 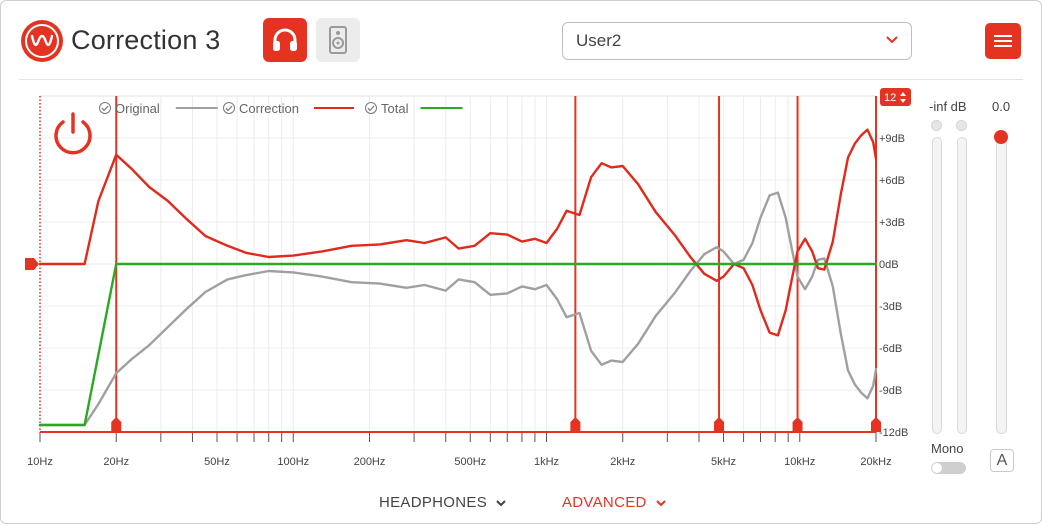 I want to click on headphones-tab: HEADPHONES, so click(x=443, y=502).